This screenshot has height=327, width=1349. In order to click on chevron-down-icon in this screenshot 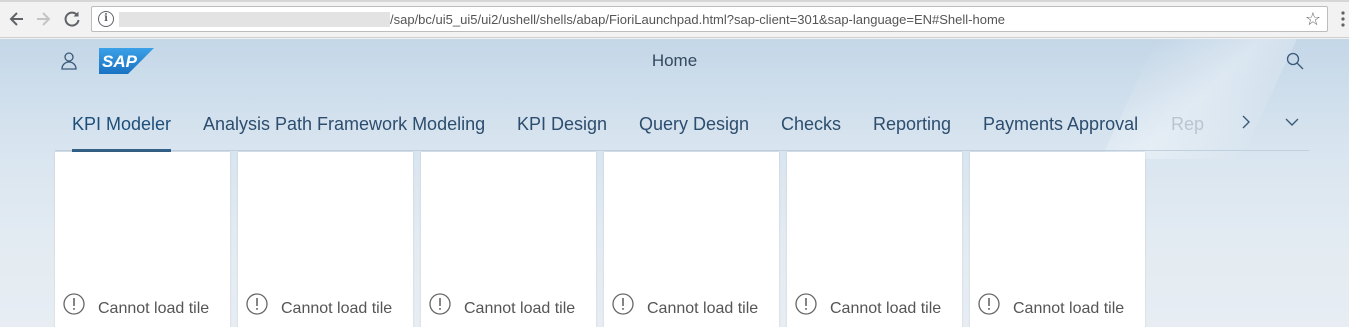, I will do `click(1292, 122)`.